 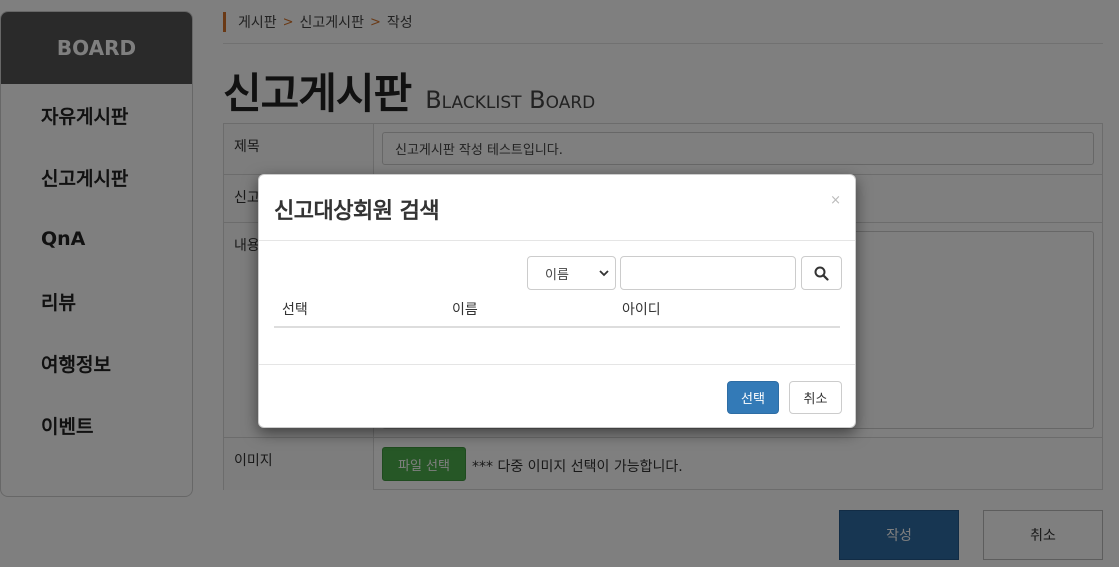 What do you see at coordinates (571, 273) in the screenshot?
I see `search-type-select: 이름` at bounding box center [571, 273].